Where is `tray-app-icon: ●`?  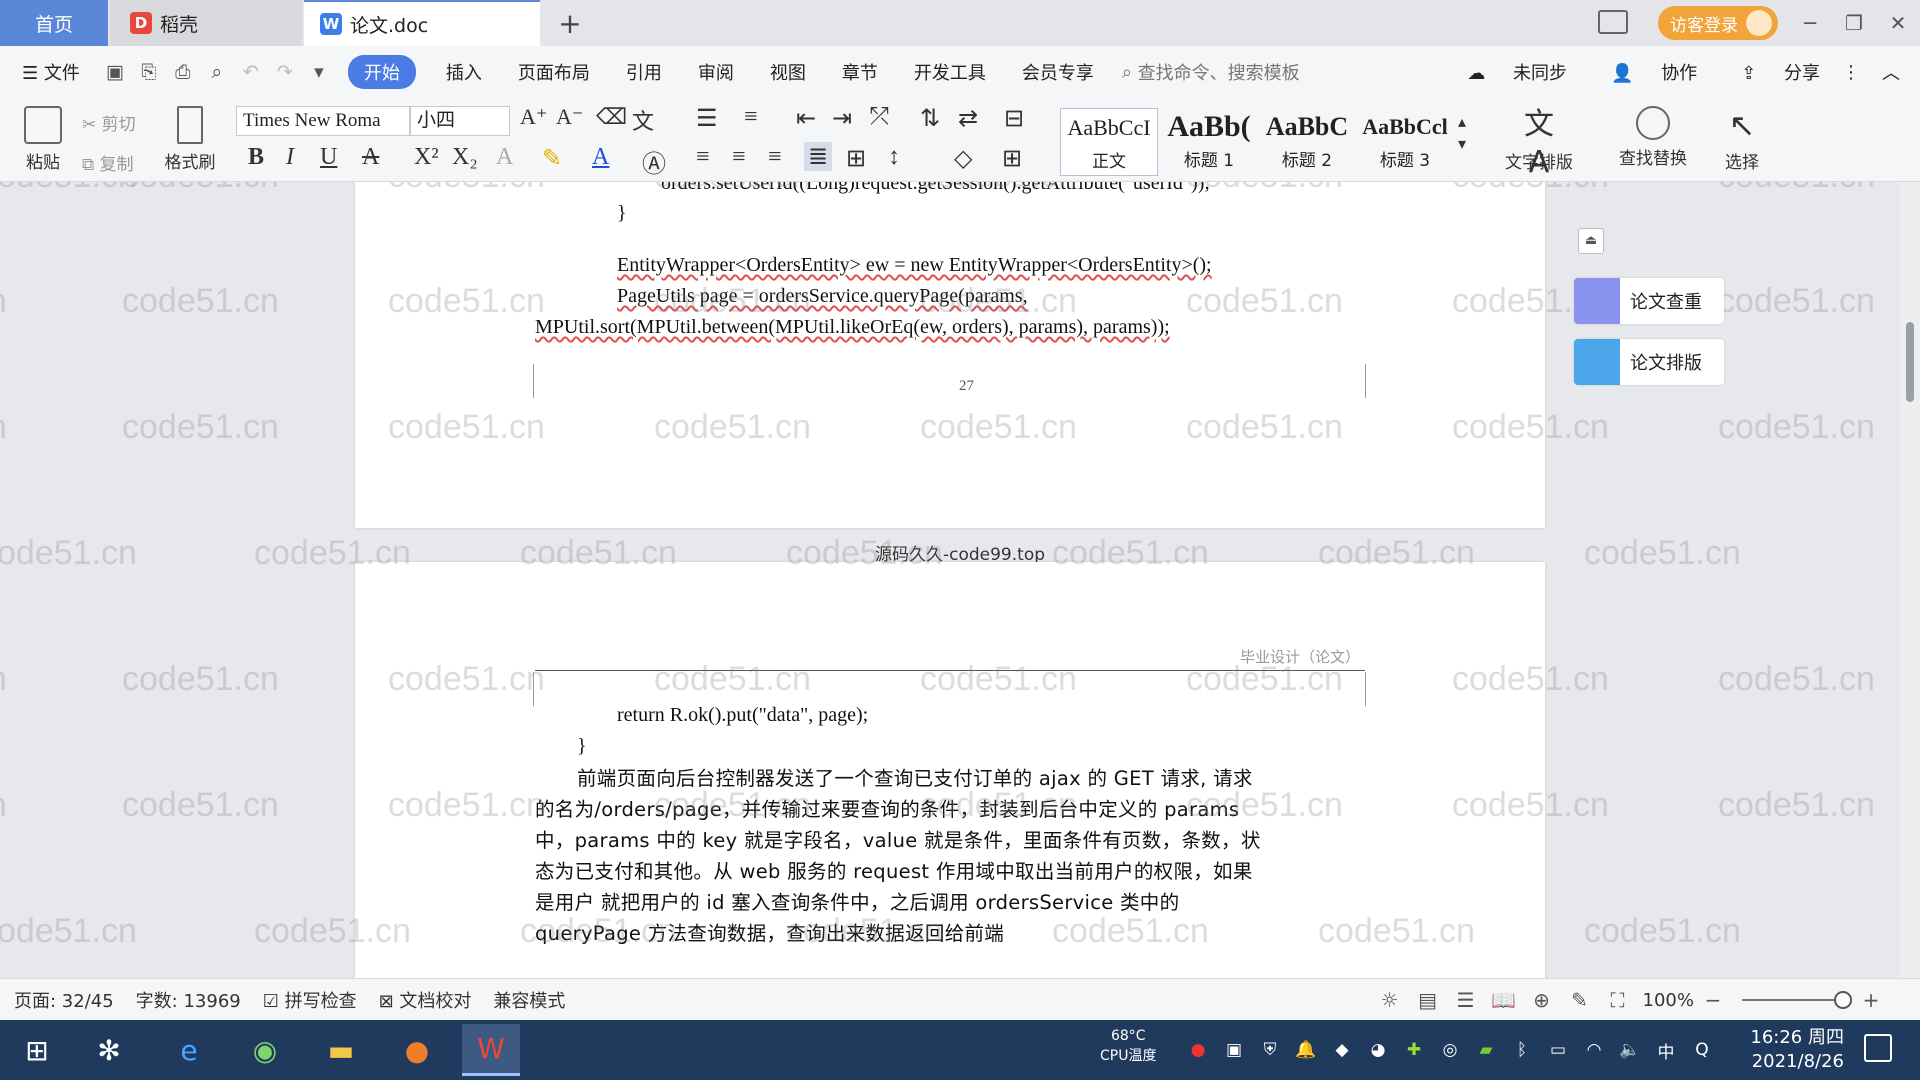
tray-app-icon: ● is located at coordinates (1198, 1050).